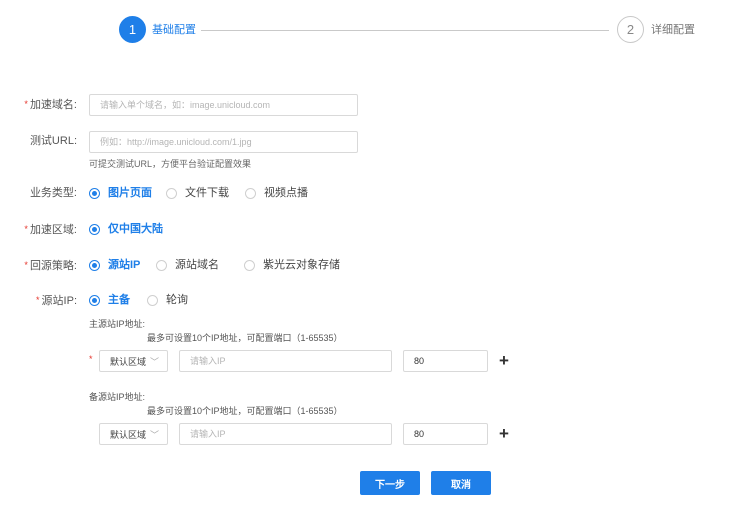  I want to click on business-type-label: 业务类型:, so click(53, 193).